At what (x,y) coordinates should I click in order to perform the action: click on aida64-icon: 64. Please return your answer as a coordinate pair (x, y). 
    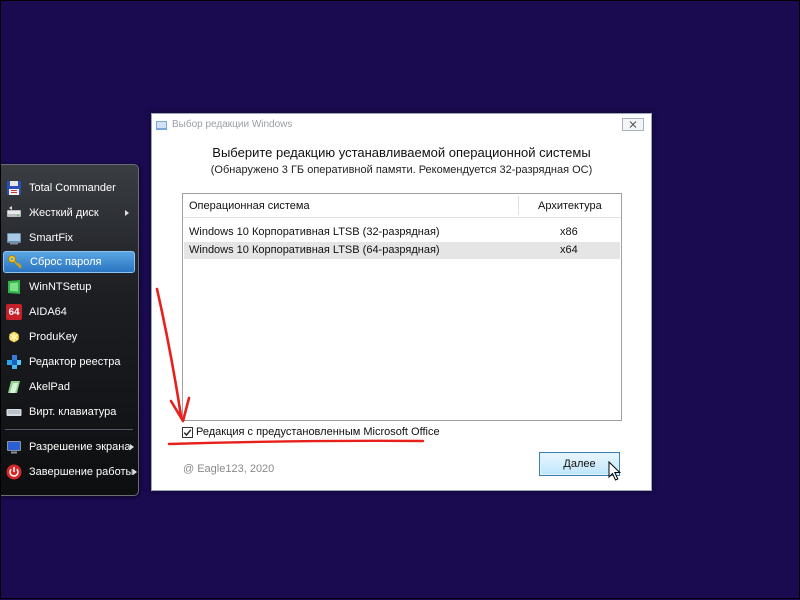
    Looking at the image, I should click on (14, 312).